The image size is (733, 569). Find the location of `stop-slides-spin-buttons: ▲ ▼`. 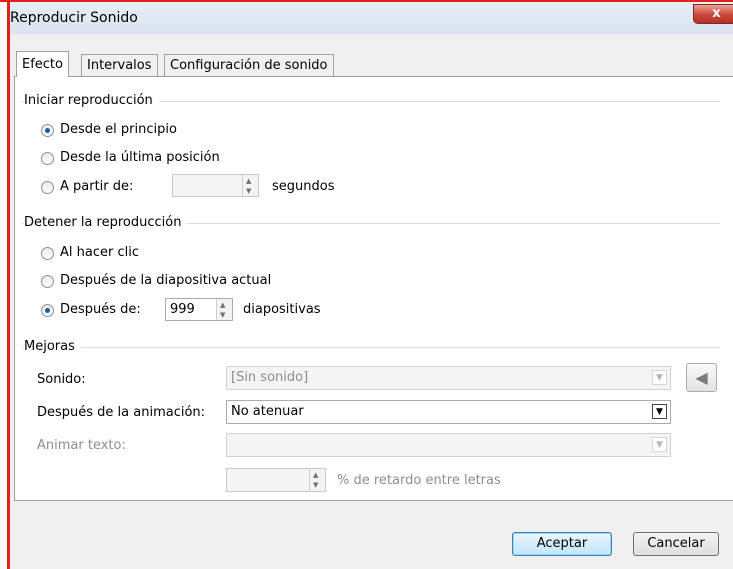

stop-slides-spin-buttons: ▲ ▼ is located at coordinates (224, 309).